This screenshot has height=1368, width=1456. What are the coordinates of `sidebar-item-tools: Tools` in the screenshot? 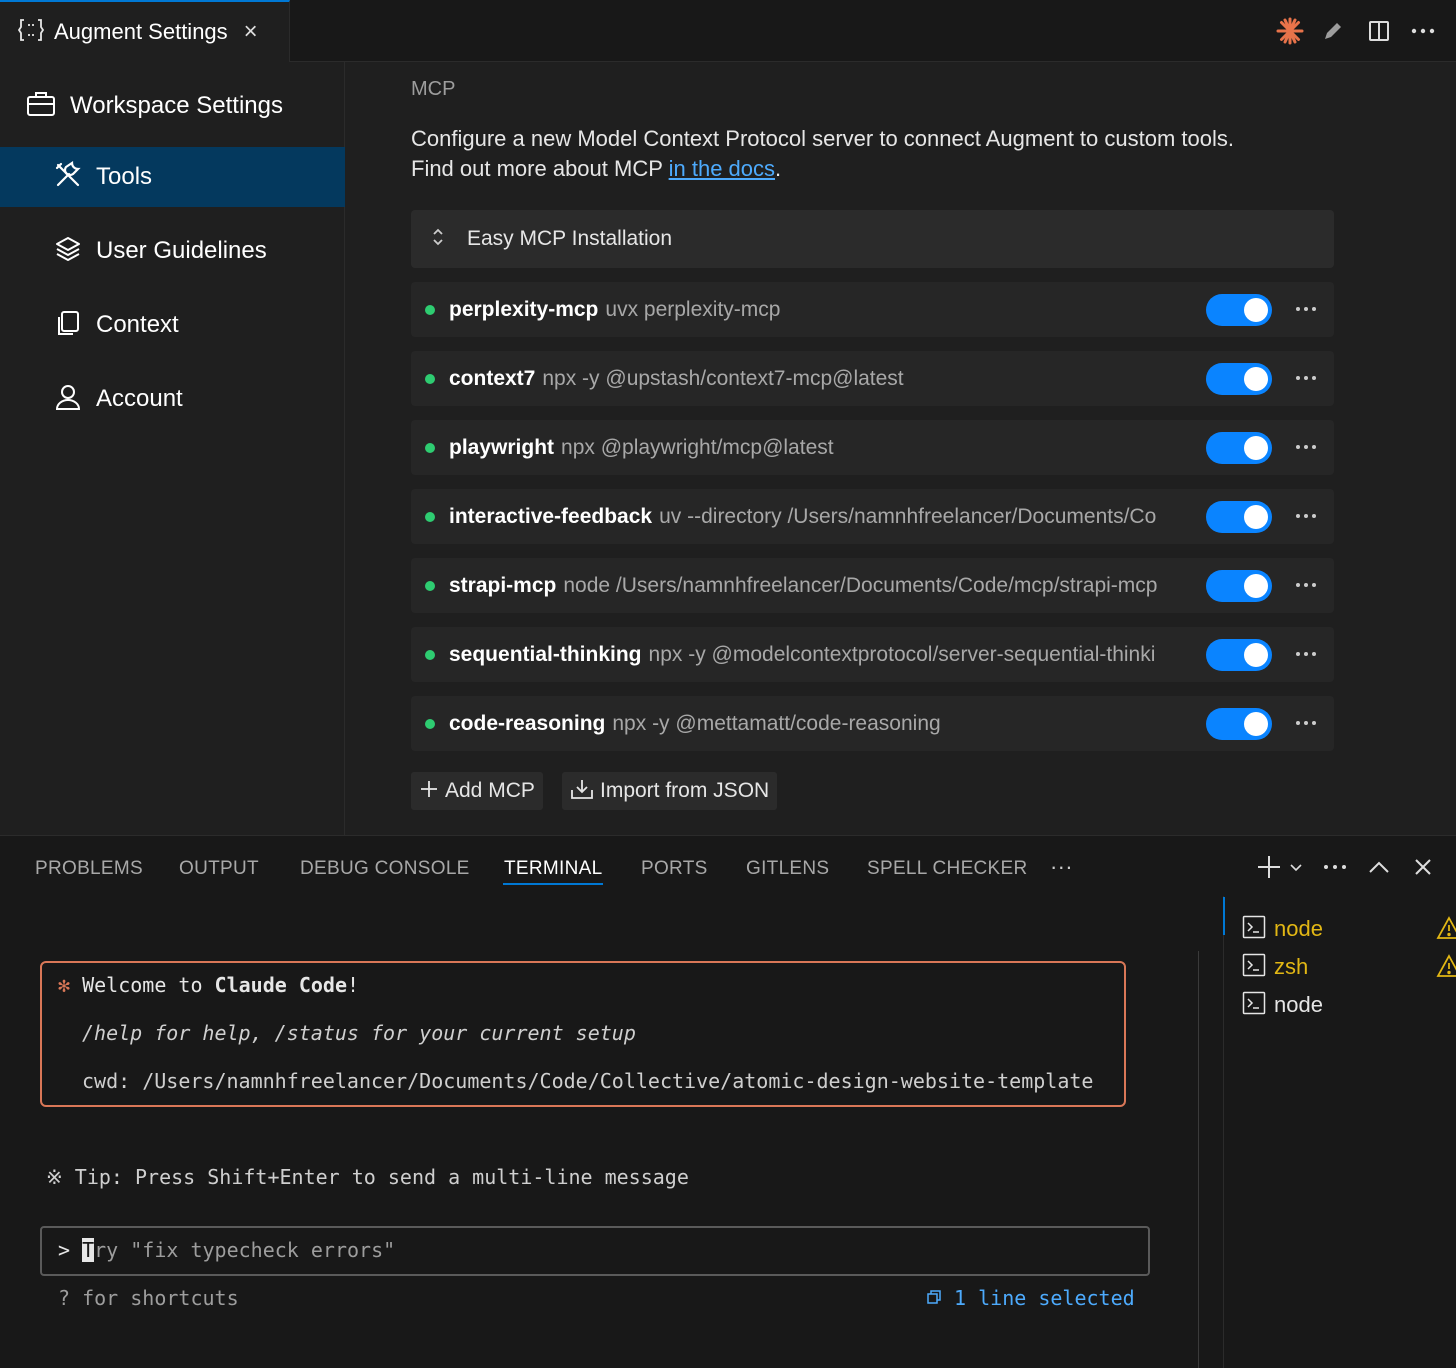 It's located at (172, 177).